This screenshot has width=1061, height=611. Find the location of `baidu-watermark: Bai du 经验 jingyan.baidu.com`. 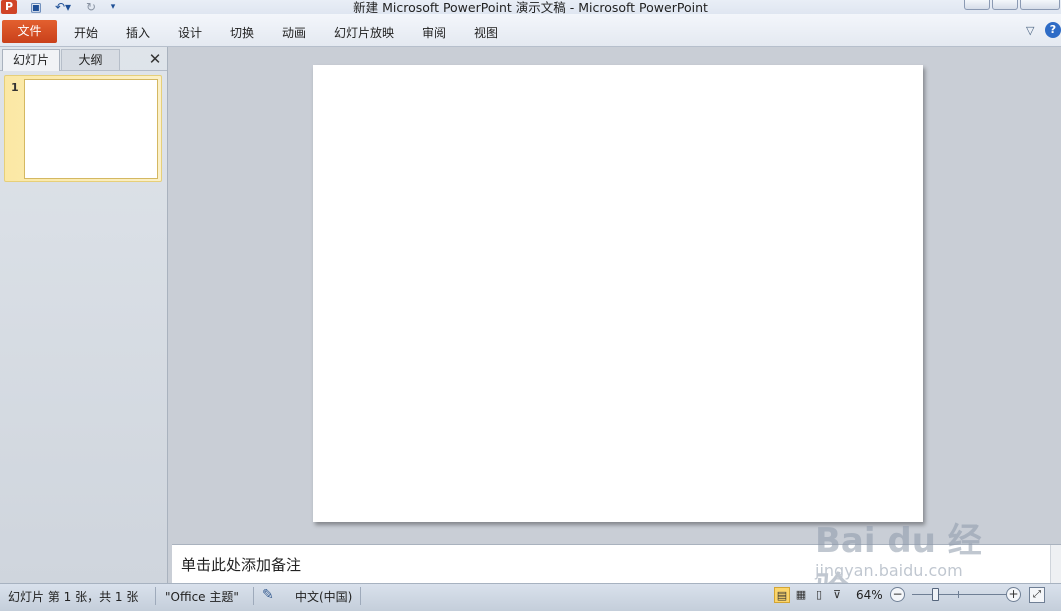

baidu-watermark: Bai du 经验 jingyan.baidu.com is located at coordinates (915, 557).